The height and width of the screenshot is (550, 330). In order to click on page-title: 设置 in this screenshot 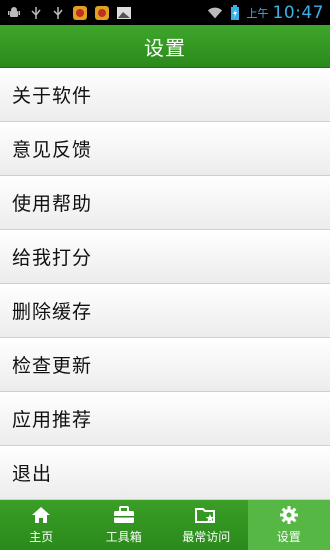, I will do `click(165, 47)`.